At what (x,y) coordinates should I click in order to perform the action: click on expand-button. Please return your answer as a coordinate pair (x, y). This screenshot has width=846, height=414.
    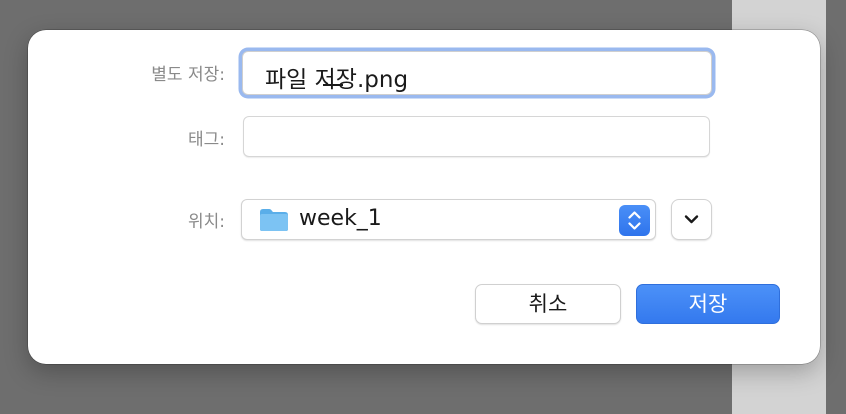
    Looking at the image, I should click on (691, 219).